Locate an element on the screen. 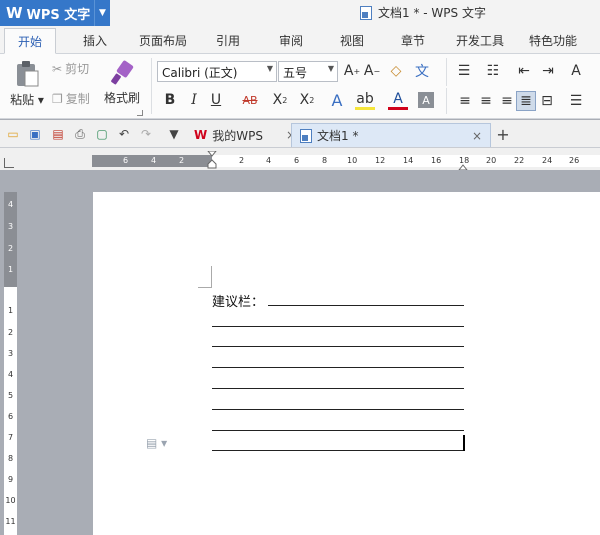  increase-indent-icon: ⇥ is located at coordinates (548, 71).